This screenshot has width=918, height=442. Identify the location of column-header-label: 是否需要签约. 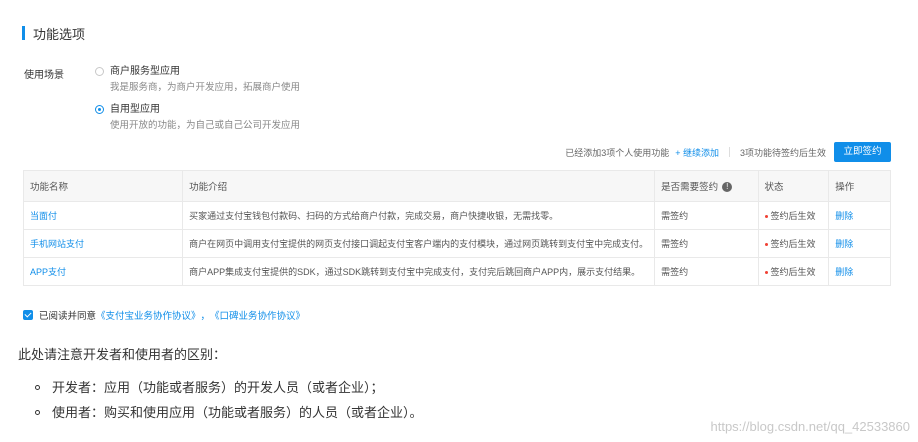
(690, 187).